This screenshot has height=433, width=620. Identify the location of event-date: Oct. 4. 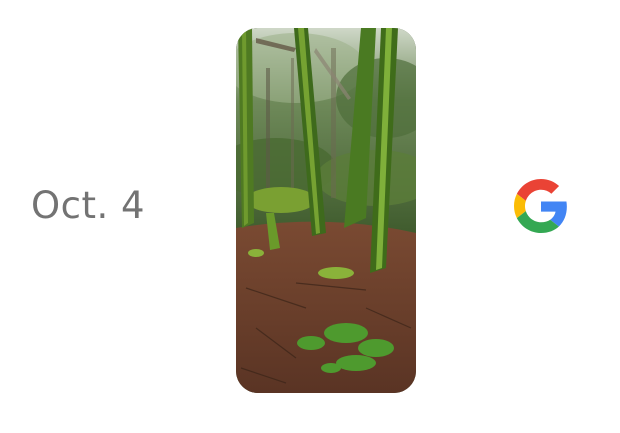
(88, 205).